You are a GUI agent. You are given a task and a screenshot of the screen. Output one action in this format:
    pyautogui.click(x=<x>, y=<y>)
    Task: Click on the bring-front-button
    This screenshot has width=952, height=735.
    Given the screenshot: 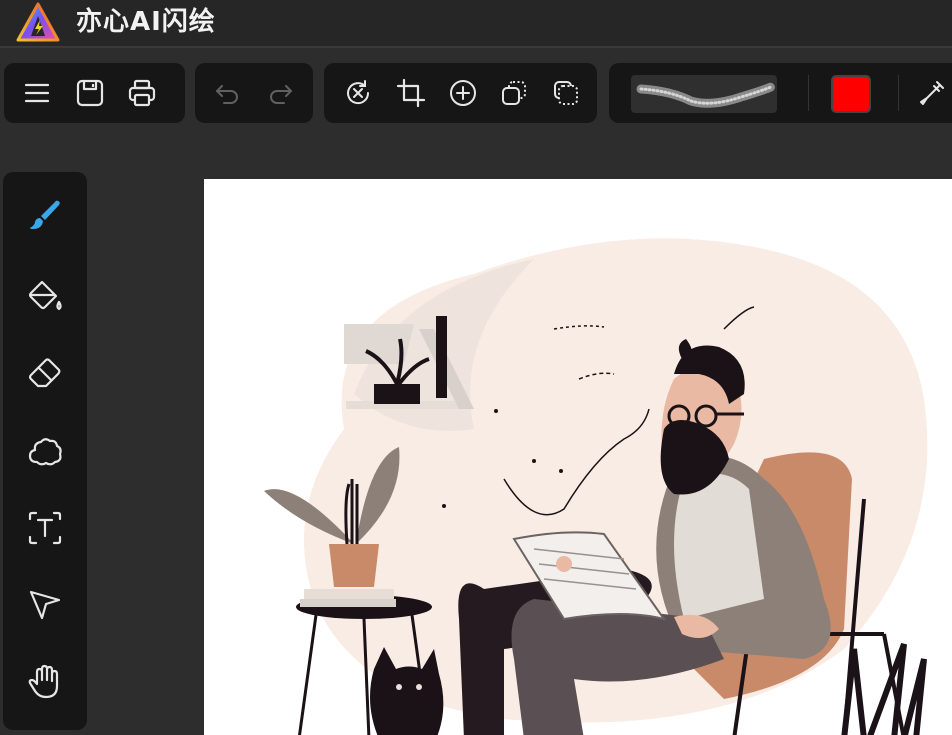 What is the action you would take?
    pyautogui.click(x=514, y=93)
    